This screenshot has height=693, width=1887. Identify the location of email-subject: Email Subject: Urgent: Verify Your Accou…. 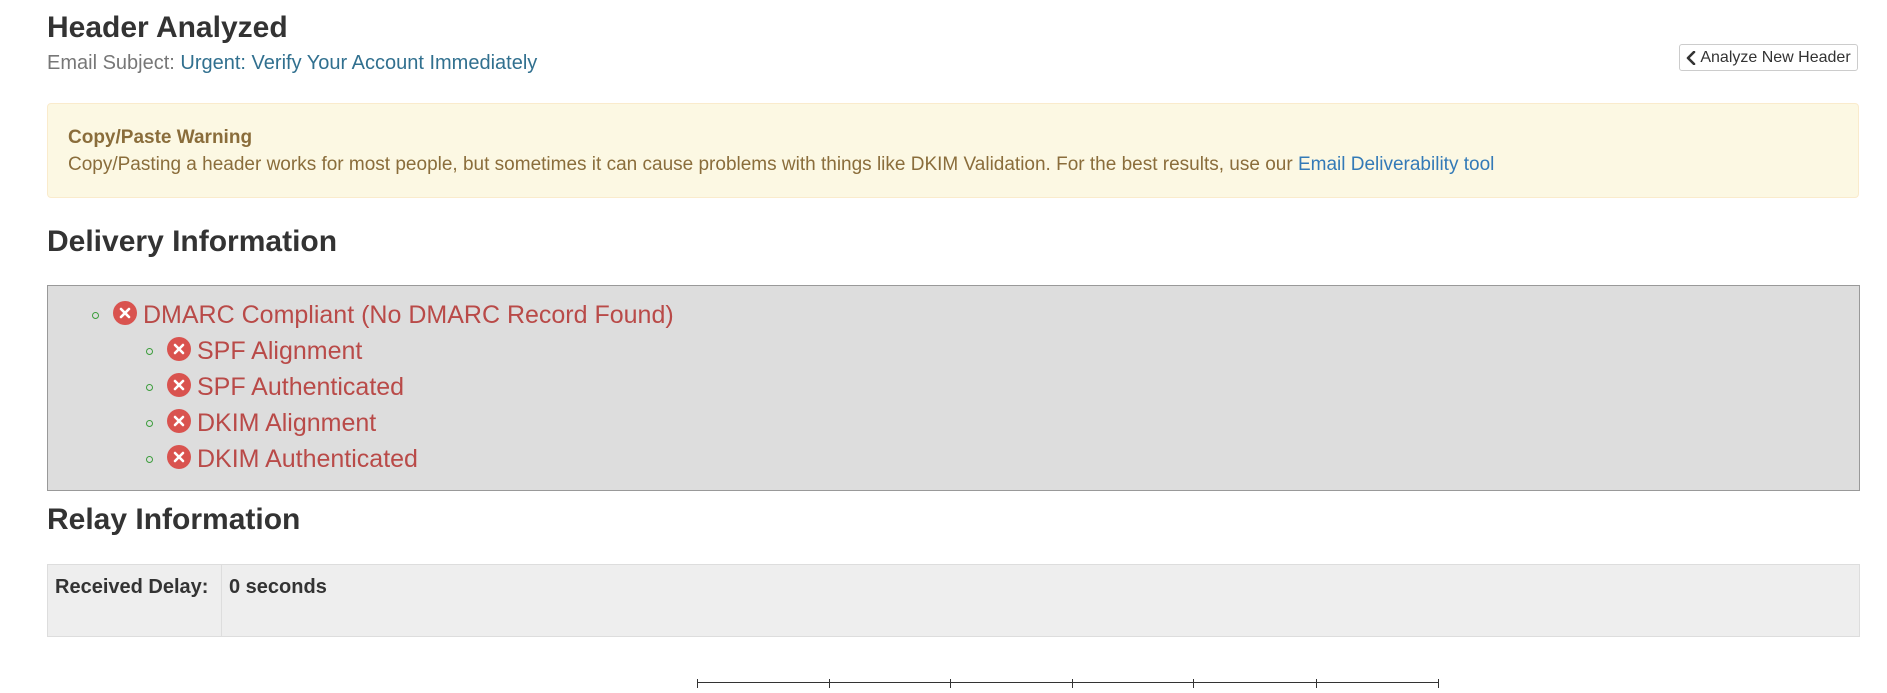
(292, 63).